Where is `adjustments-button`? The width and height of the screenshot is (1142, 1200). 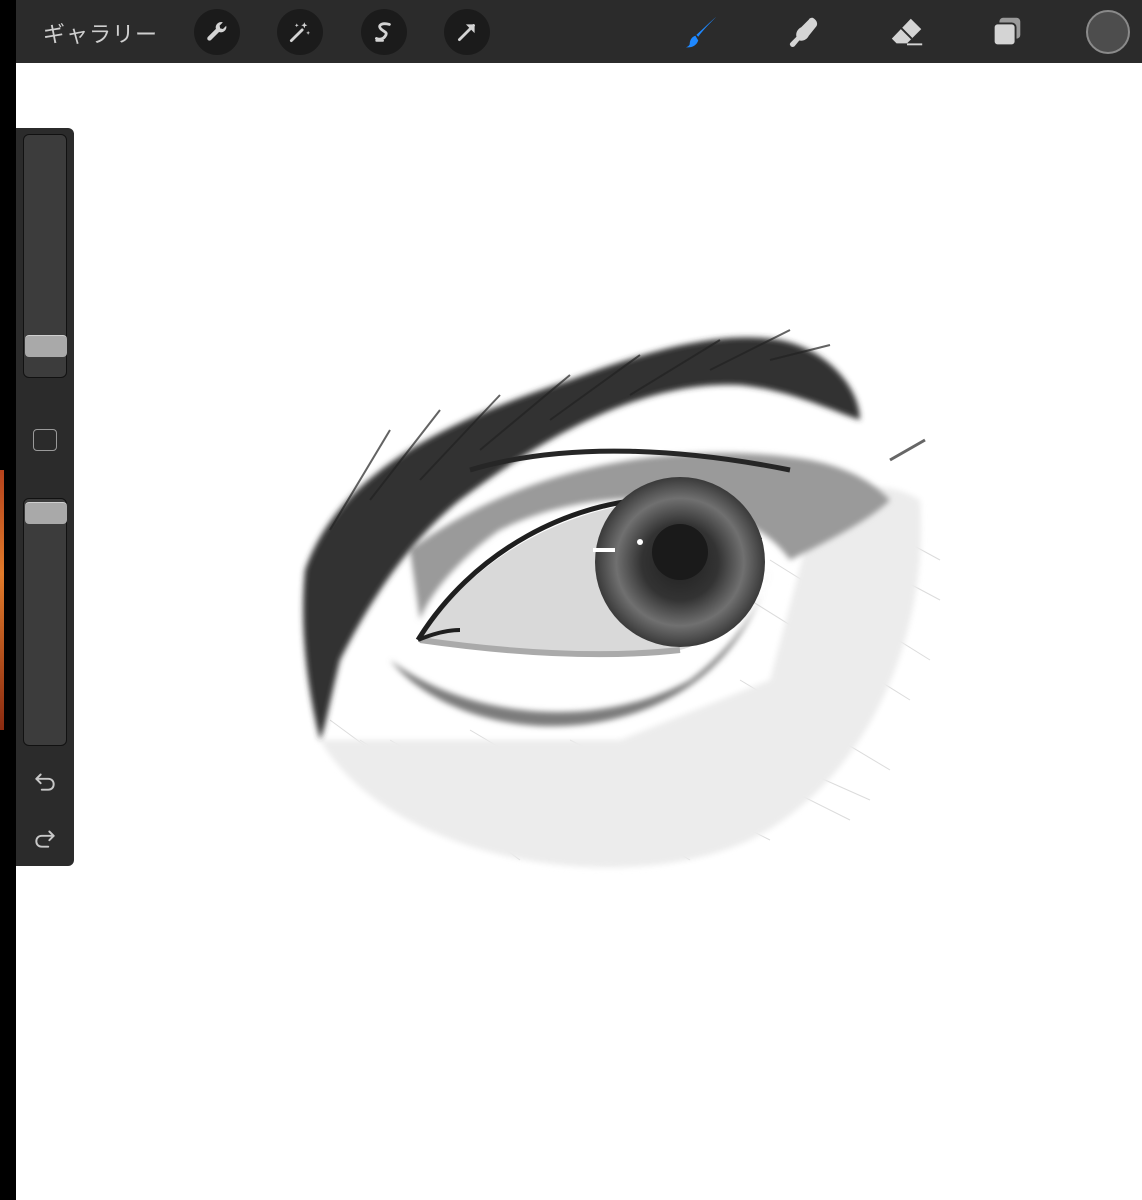 adjustments-button is located at coordinates (300, 32).